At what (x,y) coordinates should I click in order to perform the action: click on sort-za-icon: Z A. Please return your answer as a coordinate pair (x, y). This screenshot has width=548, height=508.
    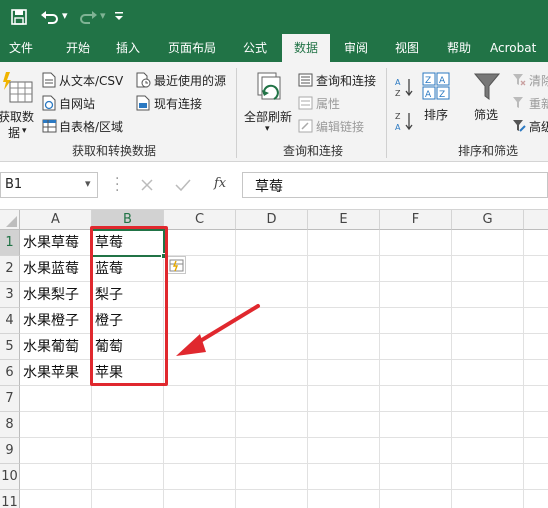
    Looking at the image, I should click on (404, 122).